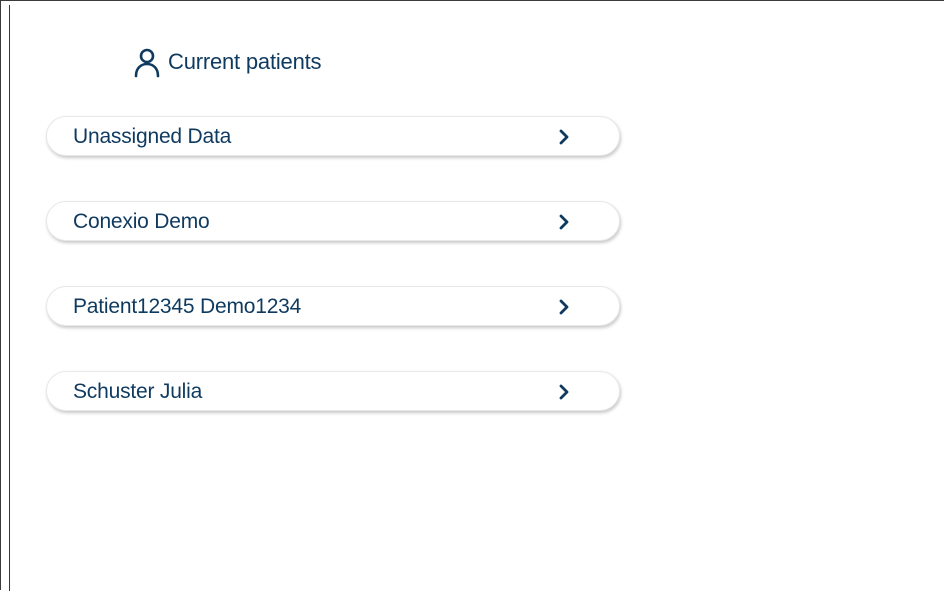 The image size is (944, 591). I want to click on person-icon, so click(147, 62).